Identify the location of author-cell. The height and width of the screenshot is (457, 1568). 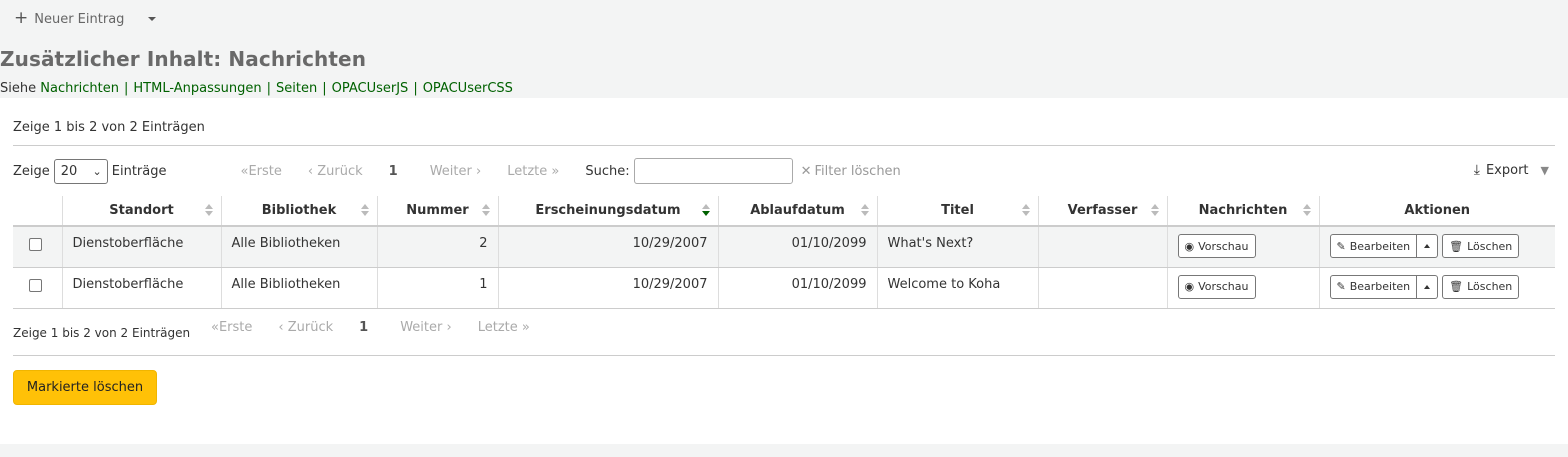
(1102, 288).